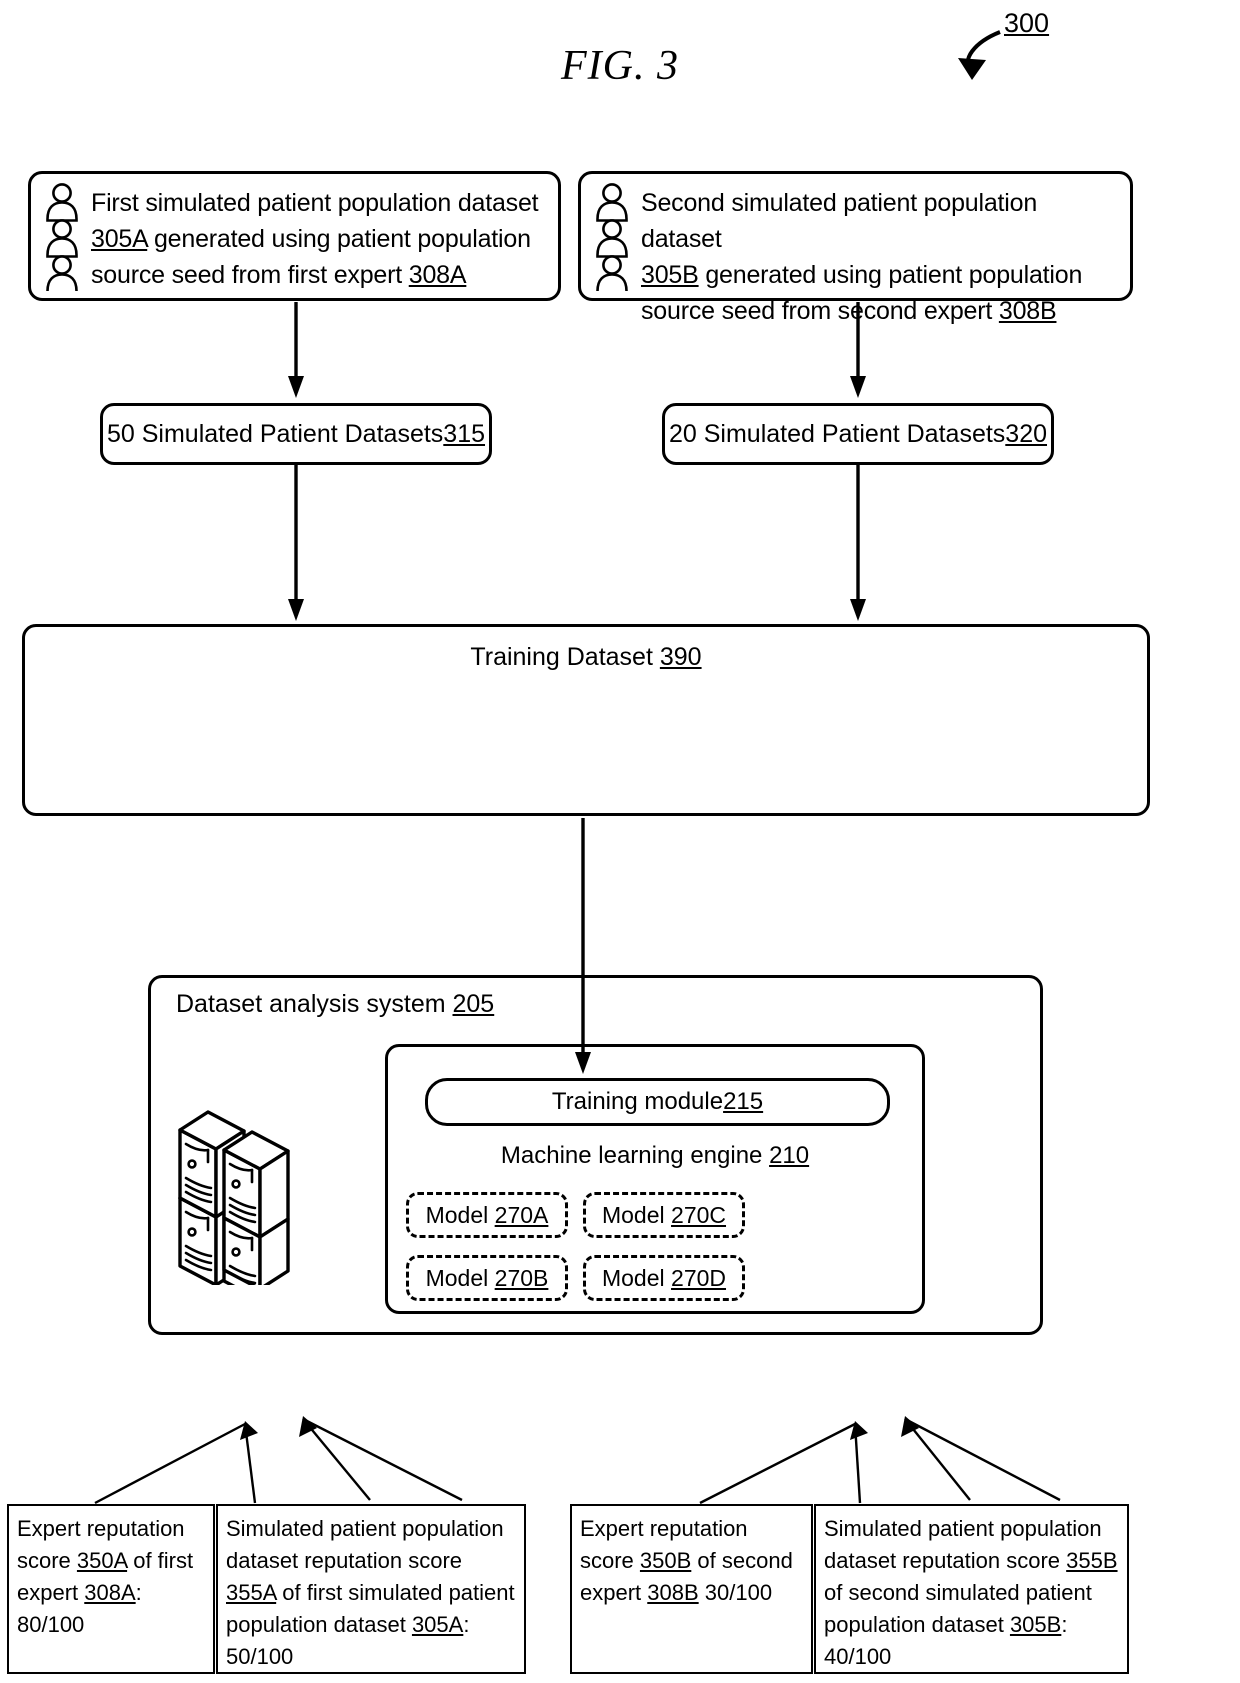 The height and width of the screenshot is (1683, 1240). Describe the element at coordinates (521, 1277) in the screenshot. I see `model-270b-ref: 270B` at that location.